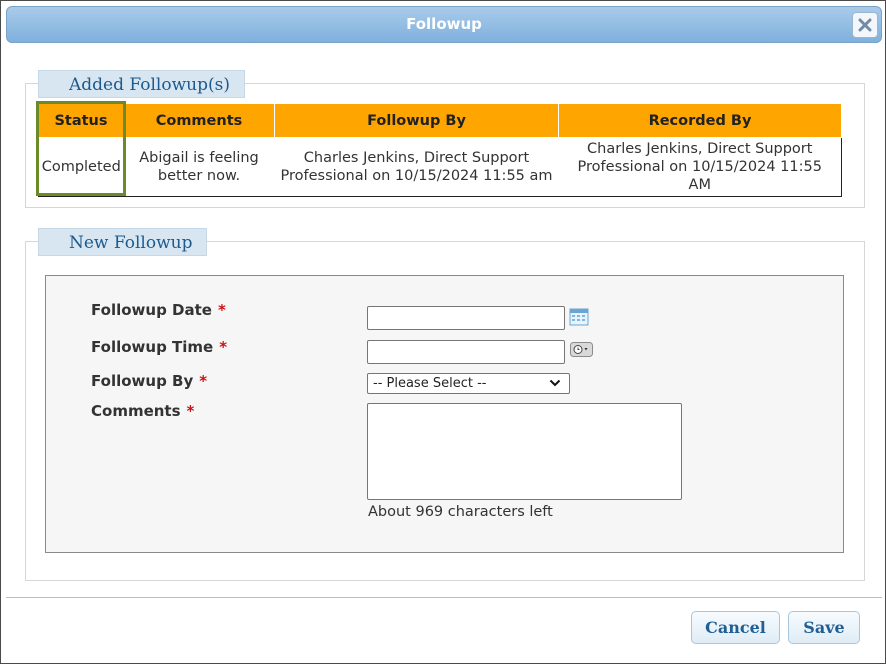 The height and width of the screenshot is (664, 886). I want to click on chevron-down-icon, so click(555, 383).